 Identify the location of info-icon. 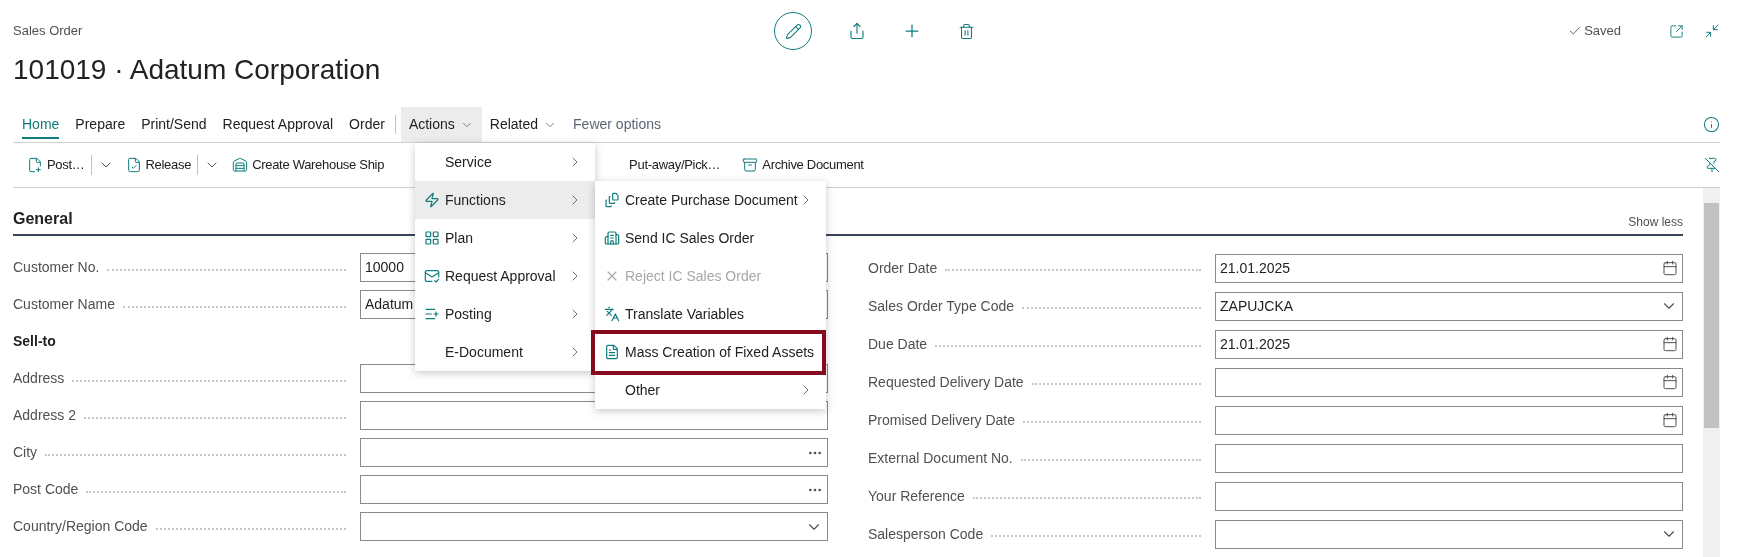
(1711, 124).